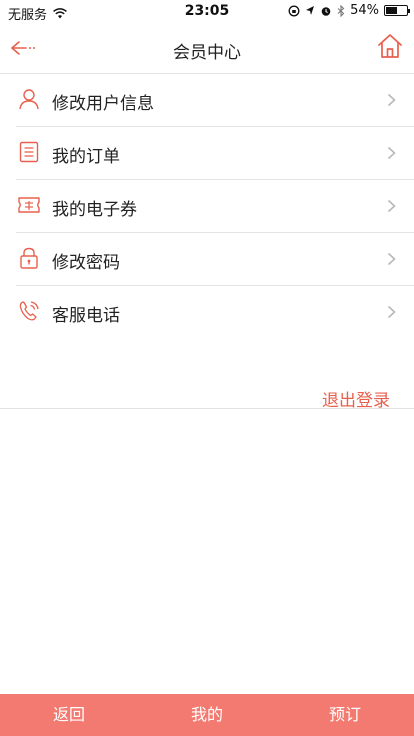 This screenshot has width=414, height=736. What do you see at coordinates (86, 157) in the screenshot?
I see `menu-item-label: 我的订单` at bounding box center [86, 157].